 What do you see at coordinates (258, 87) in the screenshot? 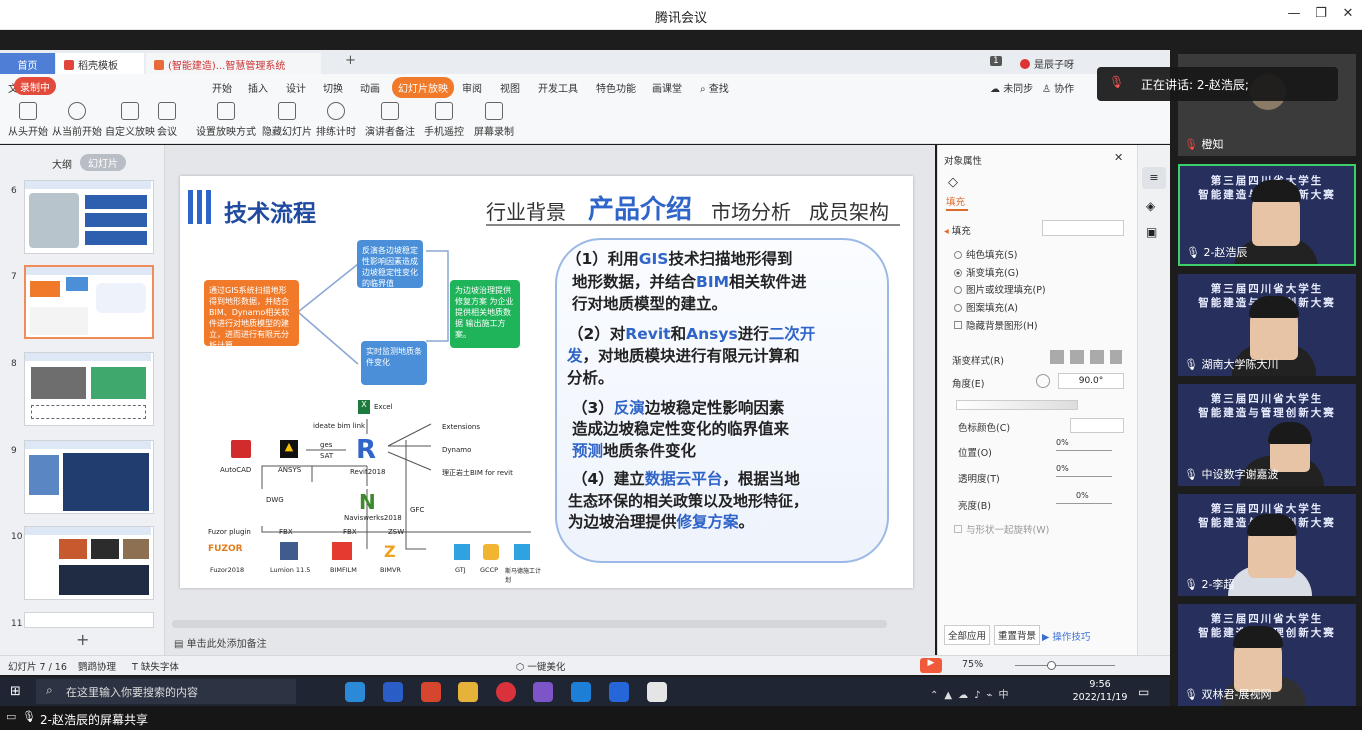
I see `menu-insert: 插入` at bounding box center [258, 87].